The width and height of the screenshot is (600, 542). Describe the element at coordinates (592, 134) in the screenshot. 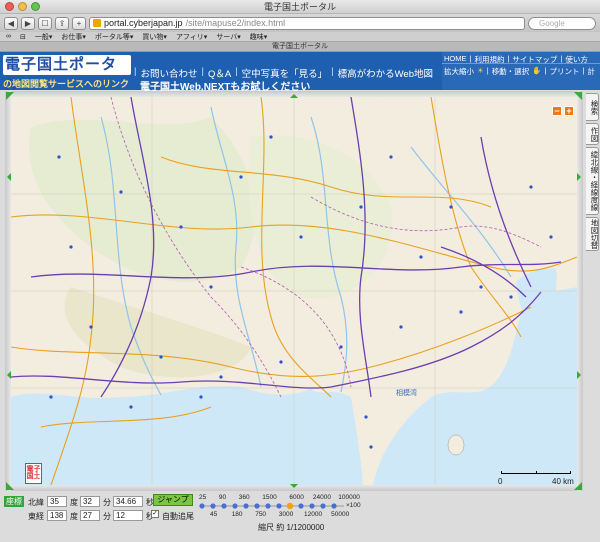

I see `tab-draw: 作図` at that location.